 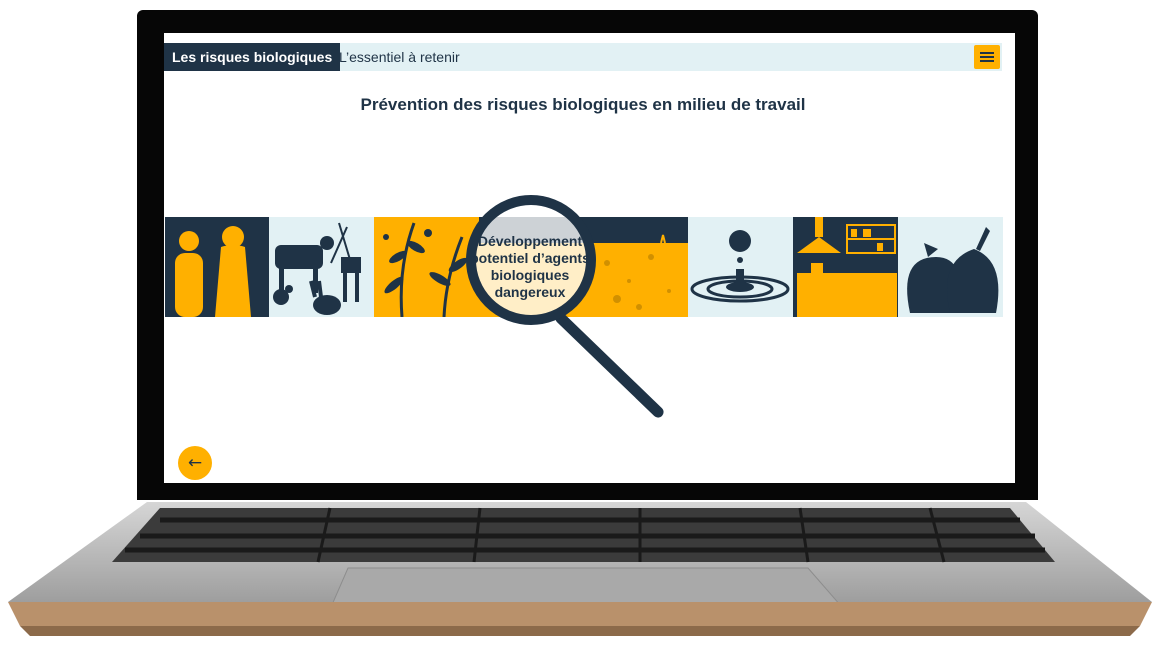 What do you see at coordinates (740, 267) in the screenshot?
I see `water-droplet-illustration` at bounding box center [740, 267].